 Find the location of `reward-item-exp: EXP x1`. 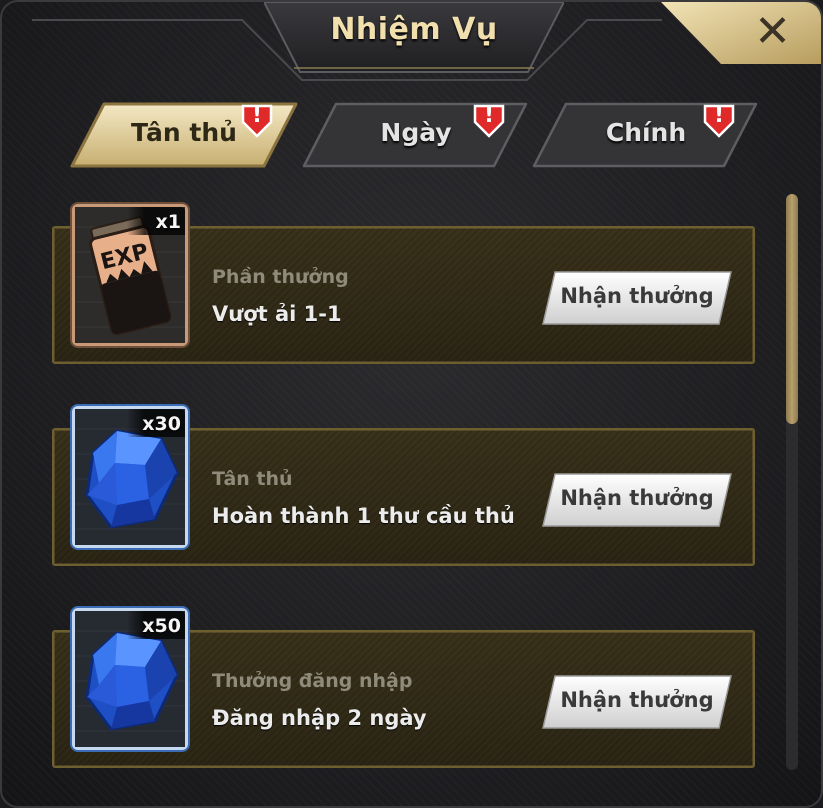

reward-item-exp: EXP x1 is located at coordinates (130, 275).